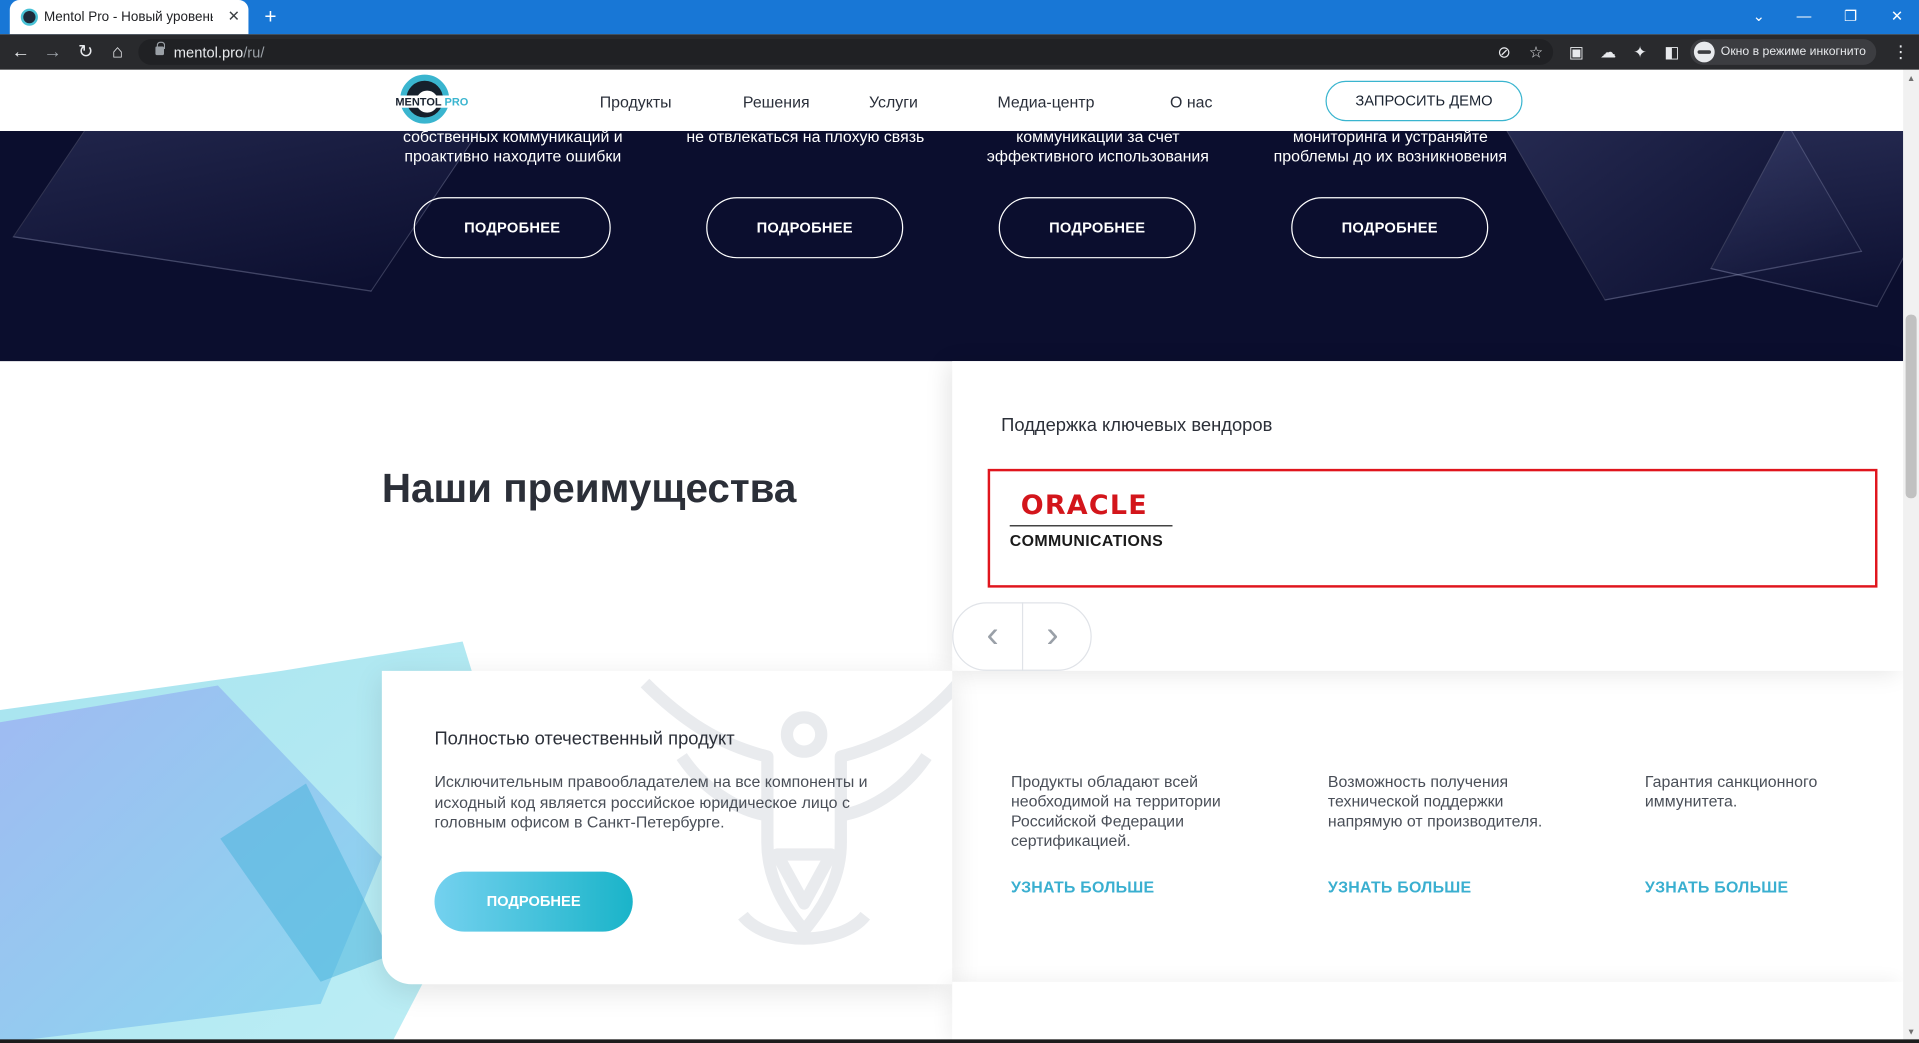  I want to click on oracle-logo-subtitle: COMMUNICATIONS, so click(1086, 540).